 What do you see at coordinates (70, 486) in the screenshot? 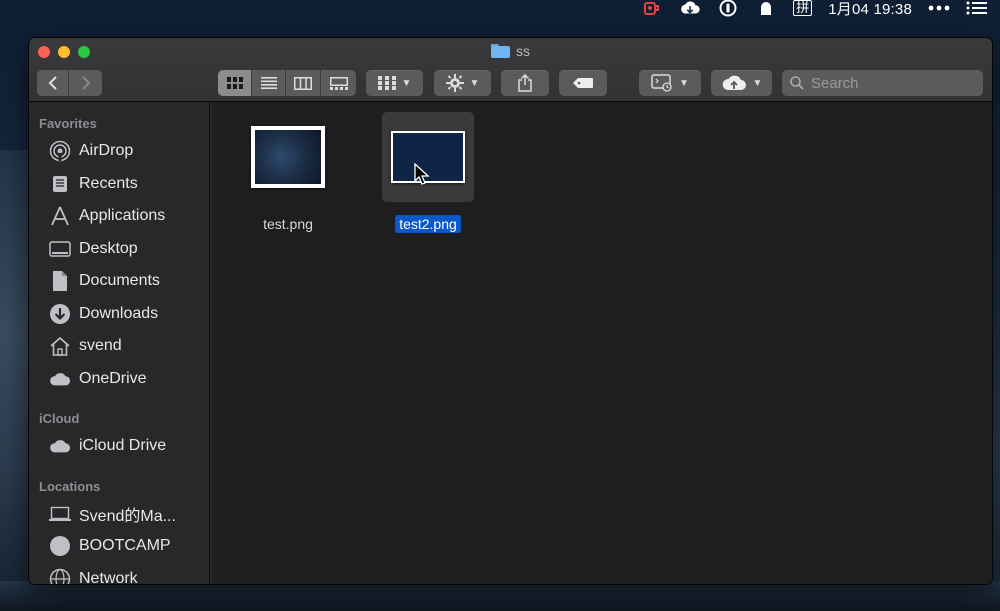
I see `sidebar-section-locations: Locations` at bounding box center [70, 486].